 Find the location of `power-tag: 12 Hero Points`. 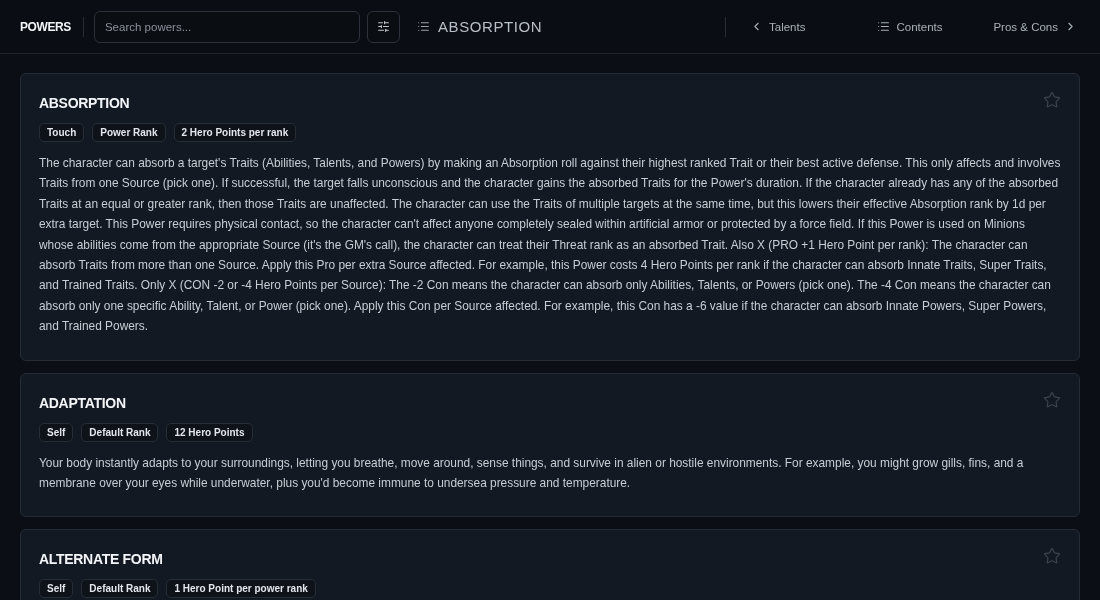

power-tag: 12 Hero Points is located at coordinates (209, 432).